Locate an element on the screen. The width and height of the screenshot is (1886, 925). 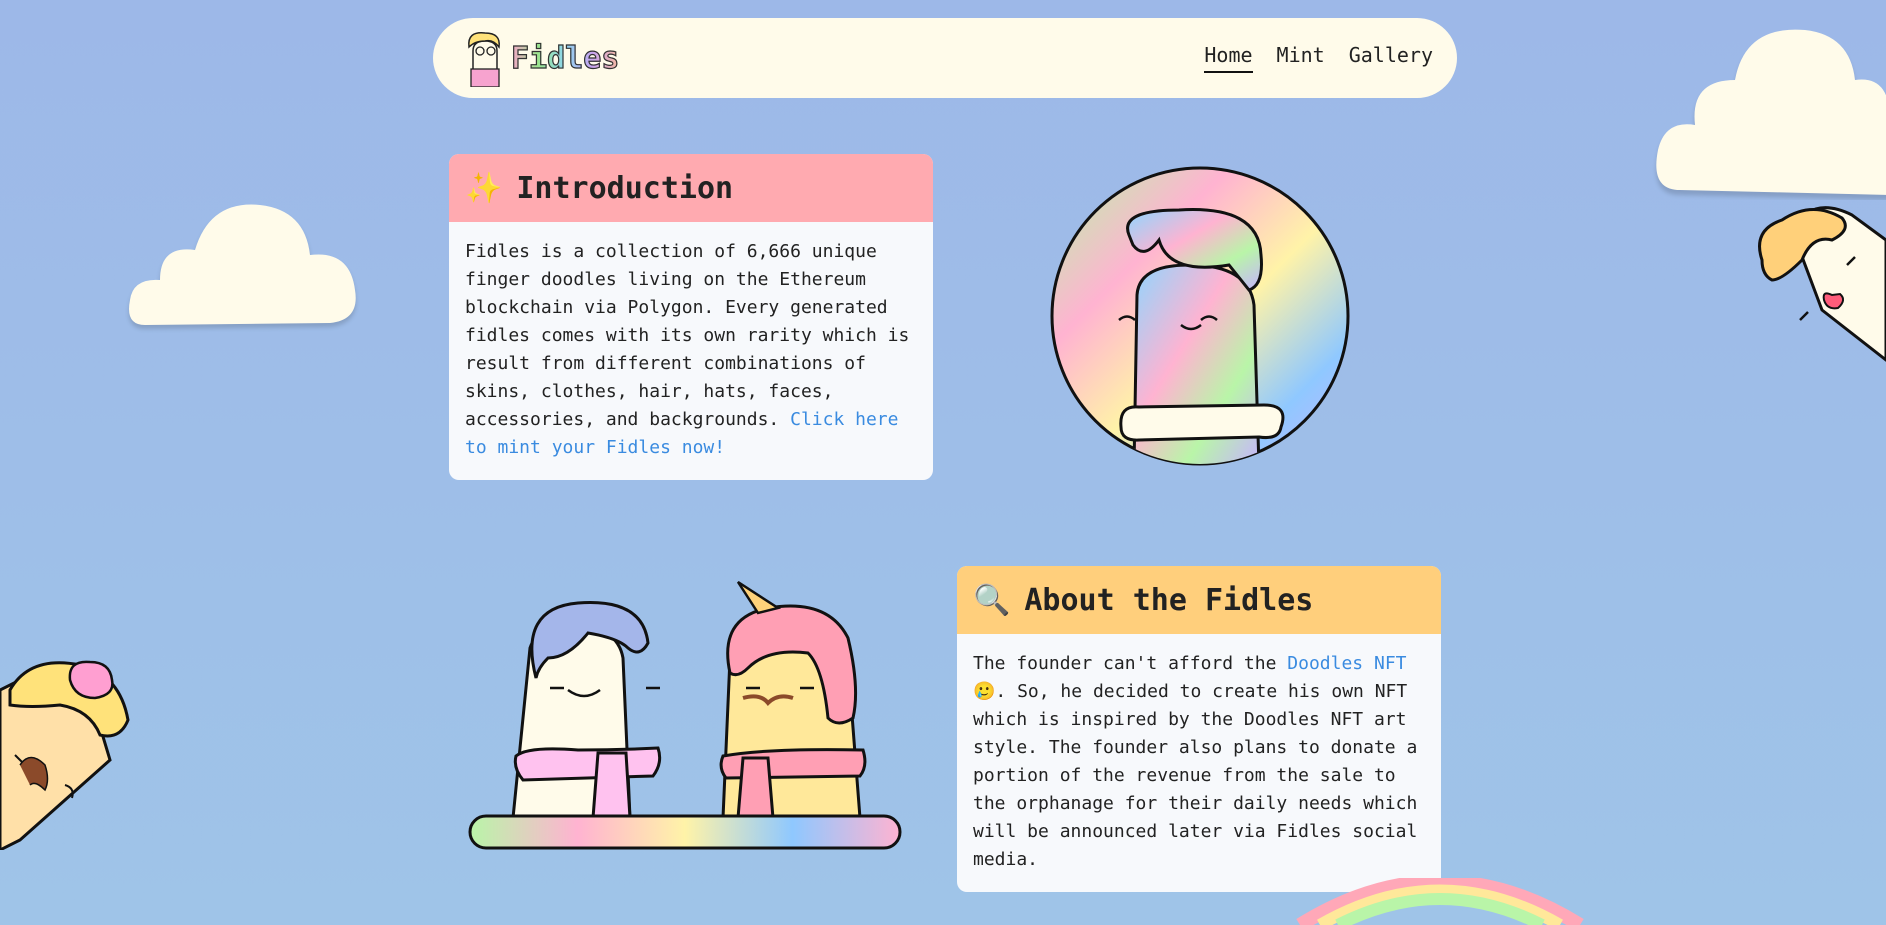
fidles-mascot-icon is located at coordinates (484, 59).